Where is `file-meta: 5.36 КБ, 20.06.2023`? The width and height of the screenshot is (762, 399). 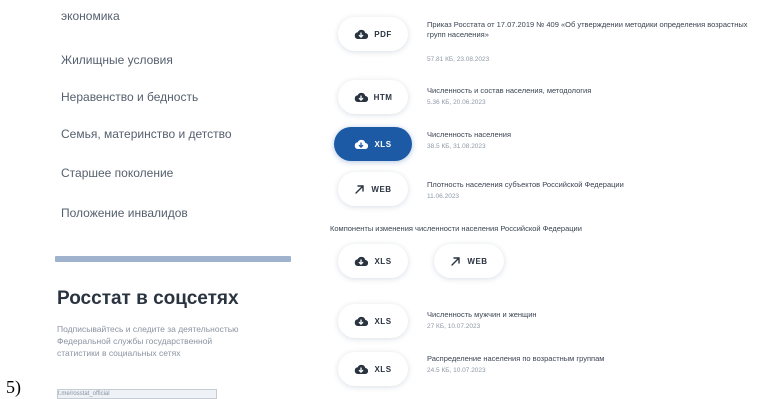 file-meta: 5.36 КБ, 20.06.2023 is located at coordinates (456, 102).